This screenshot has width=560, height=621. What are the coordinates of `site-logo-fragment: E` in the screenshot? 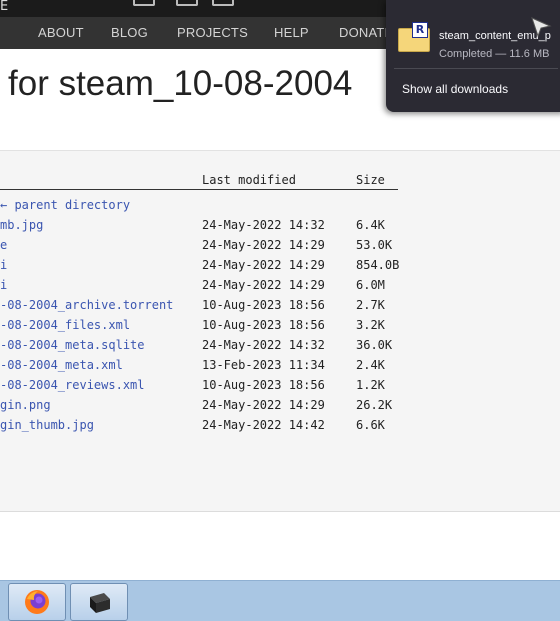 It's located at (4, 7).